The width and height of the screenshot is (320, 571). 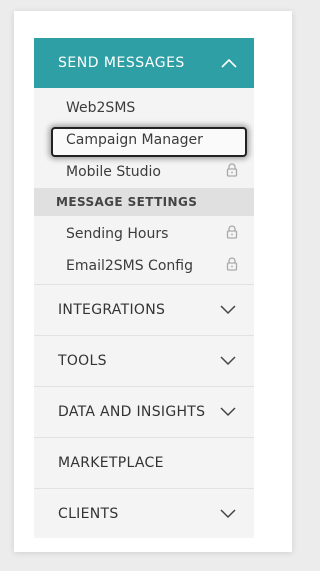 What do you see at coordinates (229, 63) in the screenshot?
I see `chevron-up-icon` at bounding box center [229, 63].